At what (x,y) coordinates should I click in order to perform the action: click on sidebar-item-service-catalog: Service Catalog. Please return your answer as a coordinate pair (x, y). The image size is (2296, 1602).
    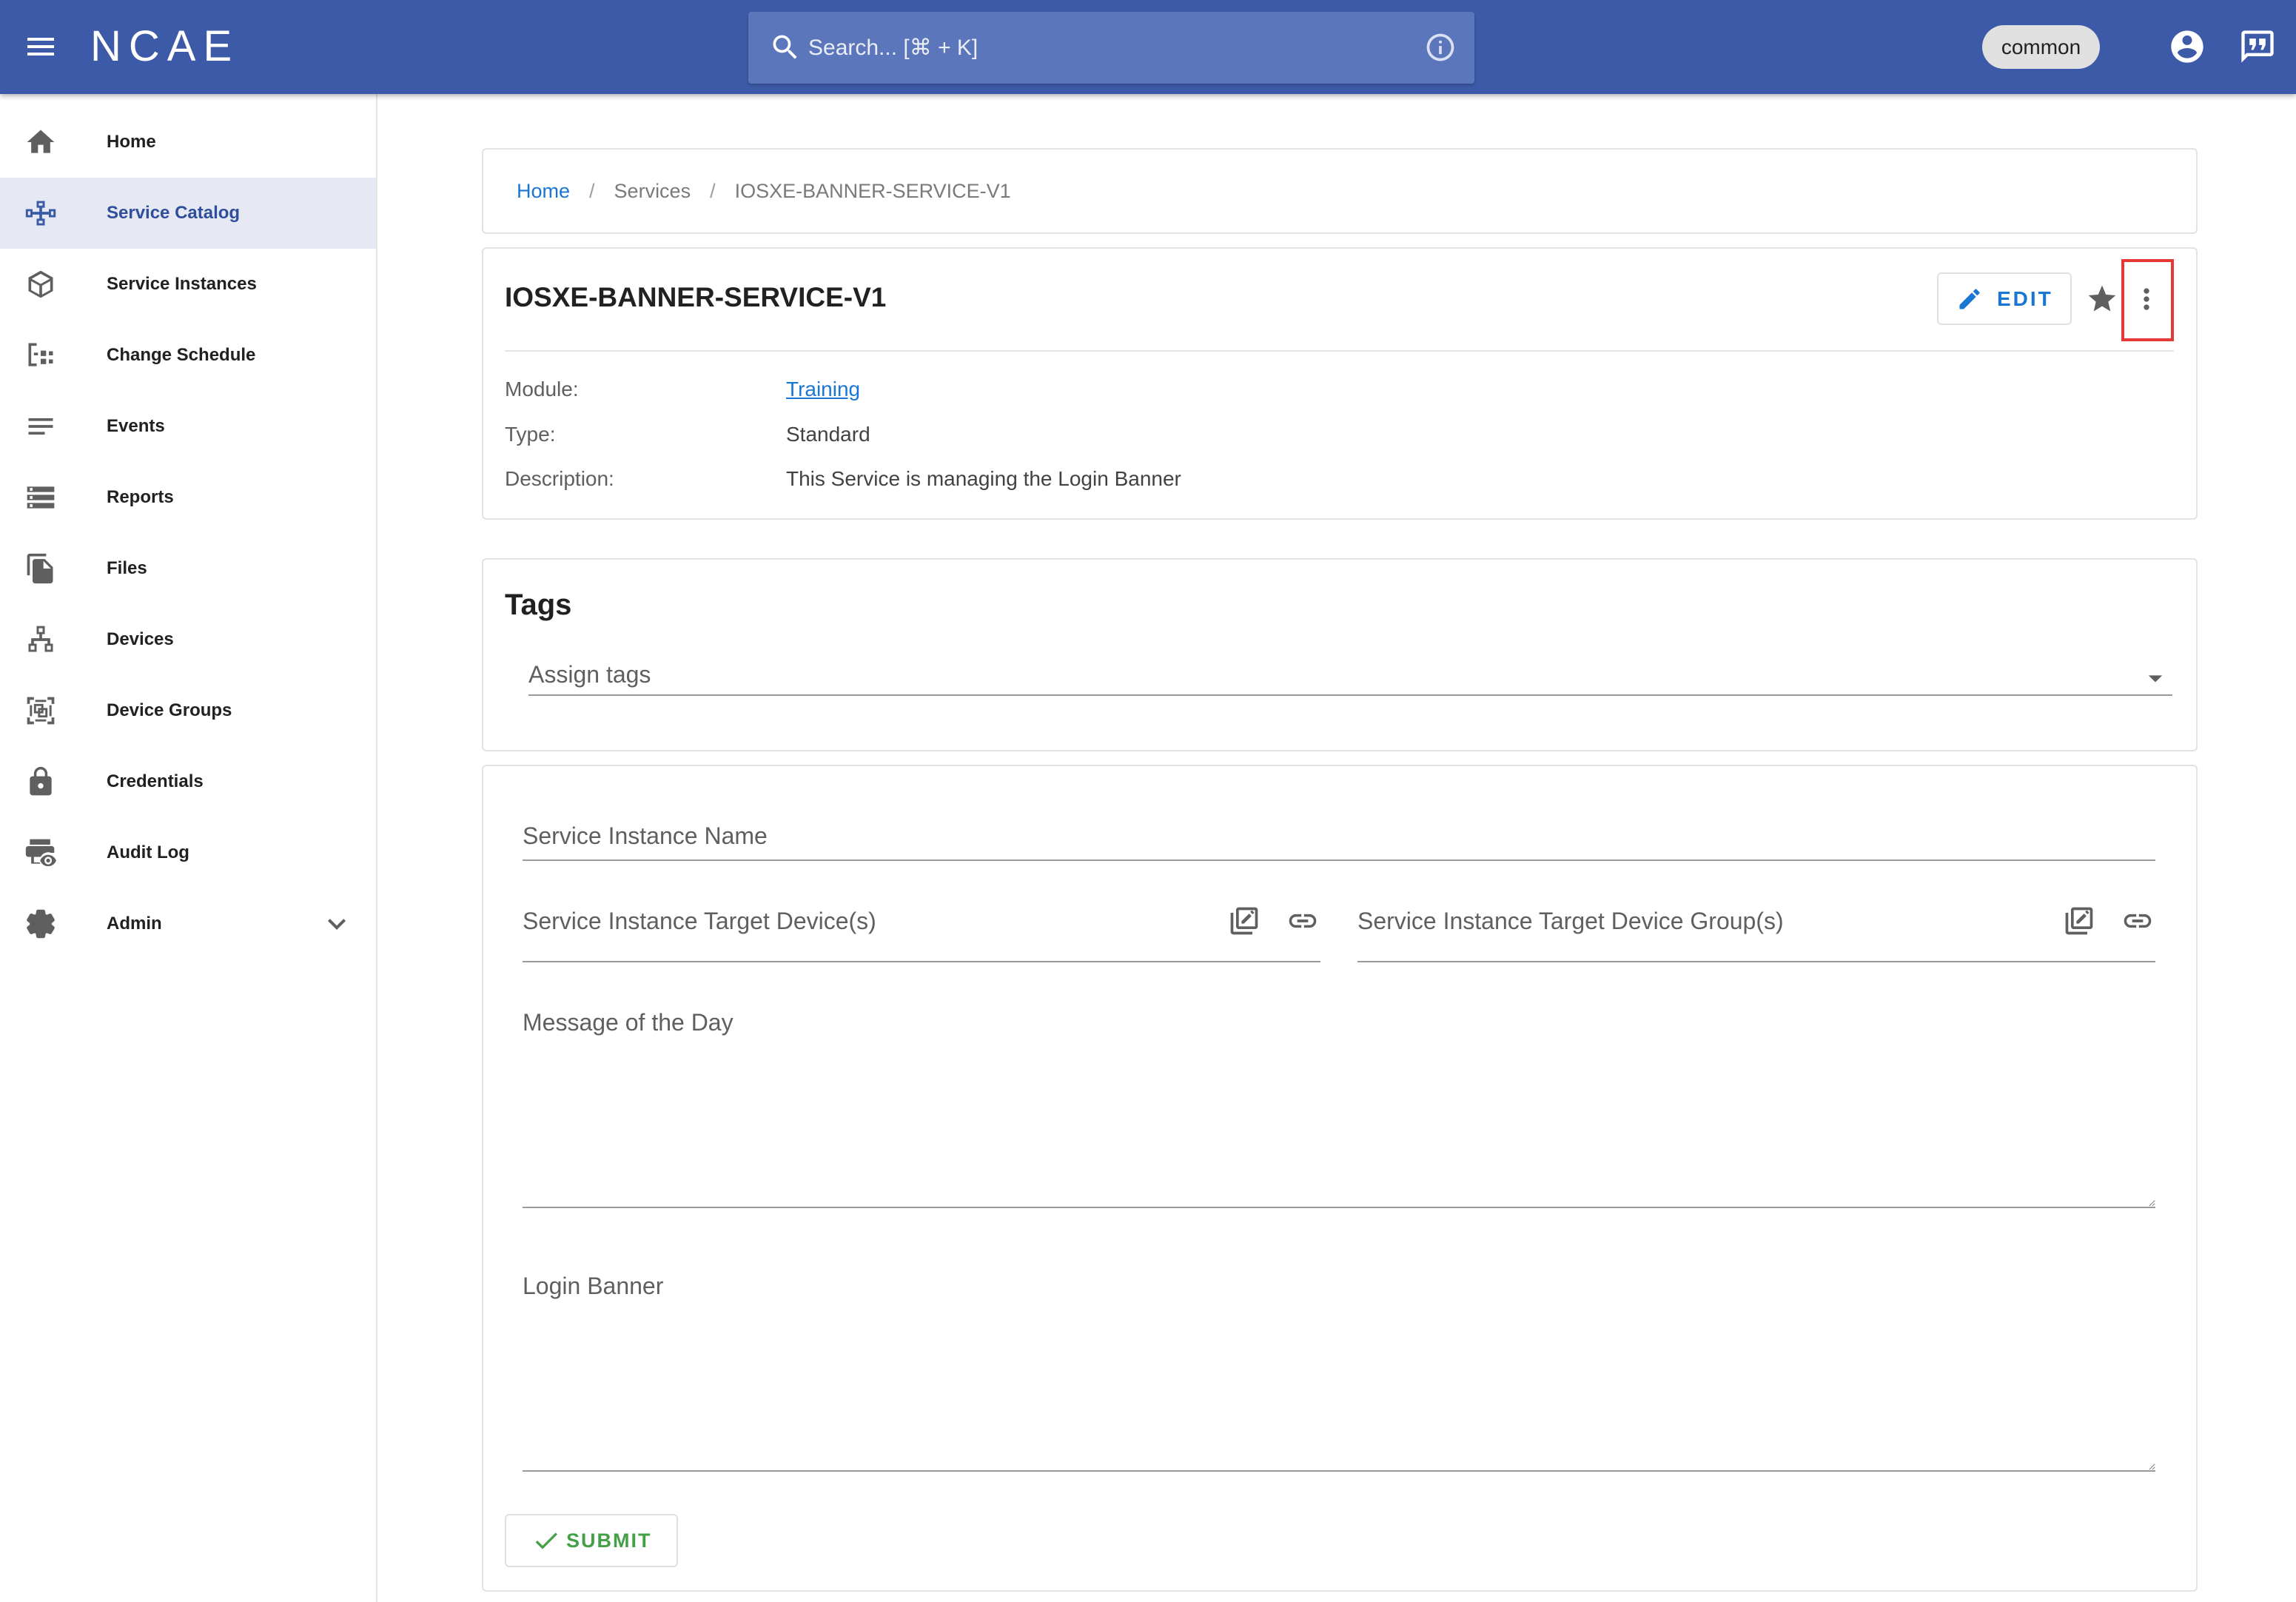
    Looking at the image, I should click on (188, 213).